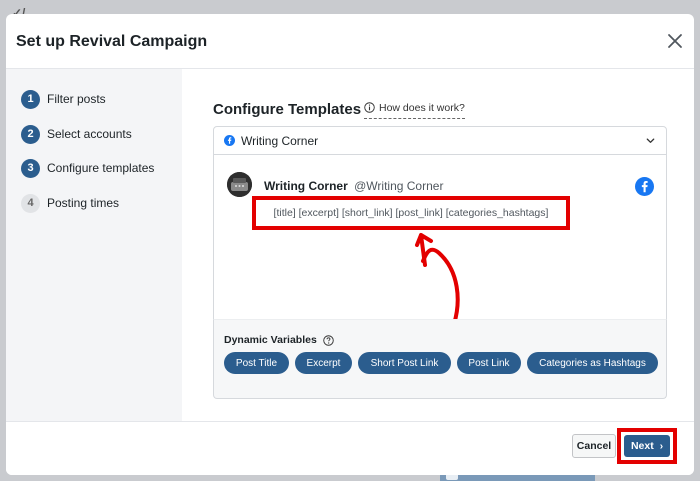  Describe the element at coordinates (323, 363) in the screenshot. I see `variable-excerpt-button: Excerpt` at that location.